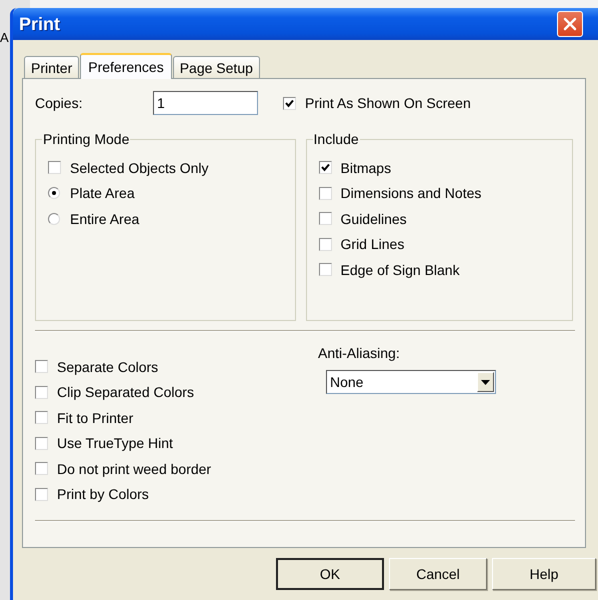 The image size is (598, 600). I want to click on checkbox-label: Selected Objects Only, so click(139, 168).